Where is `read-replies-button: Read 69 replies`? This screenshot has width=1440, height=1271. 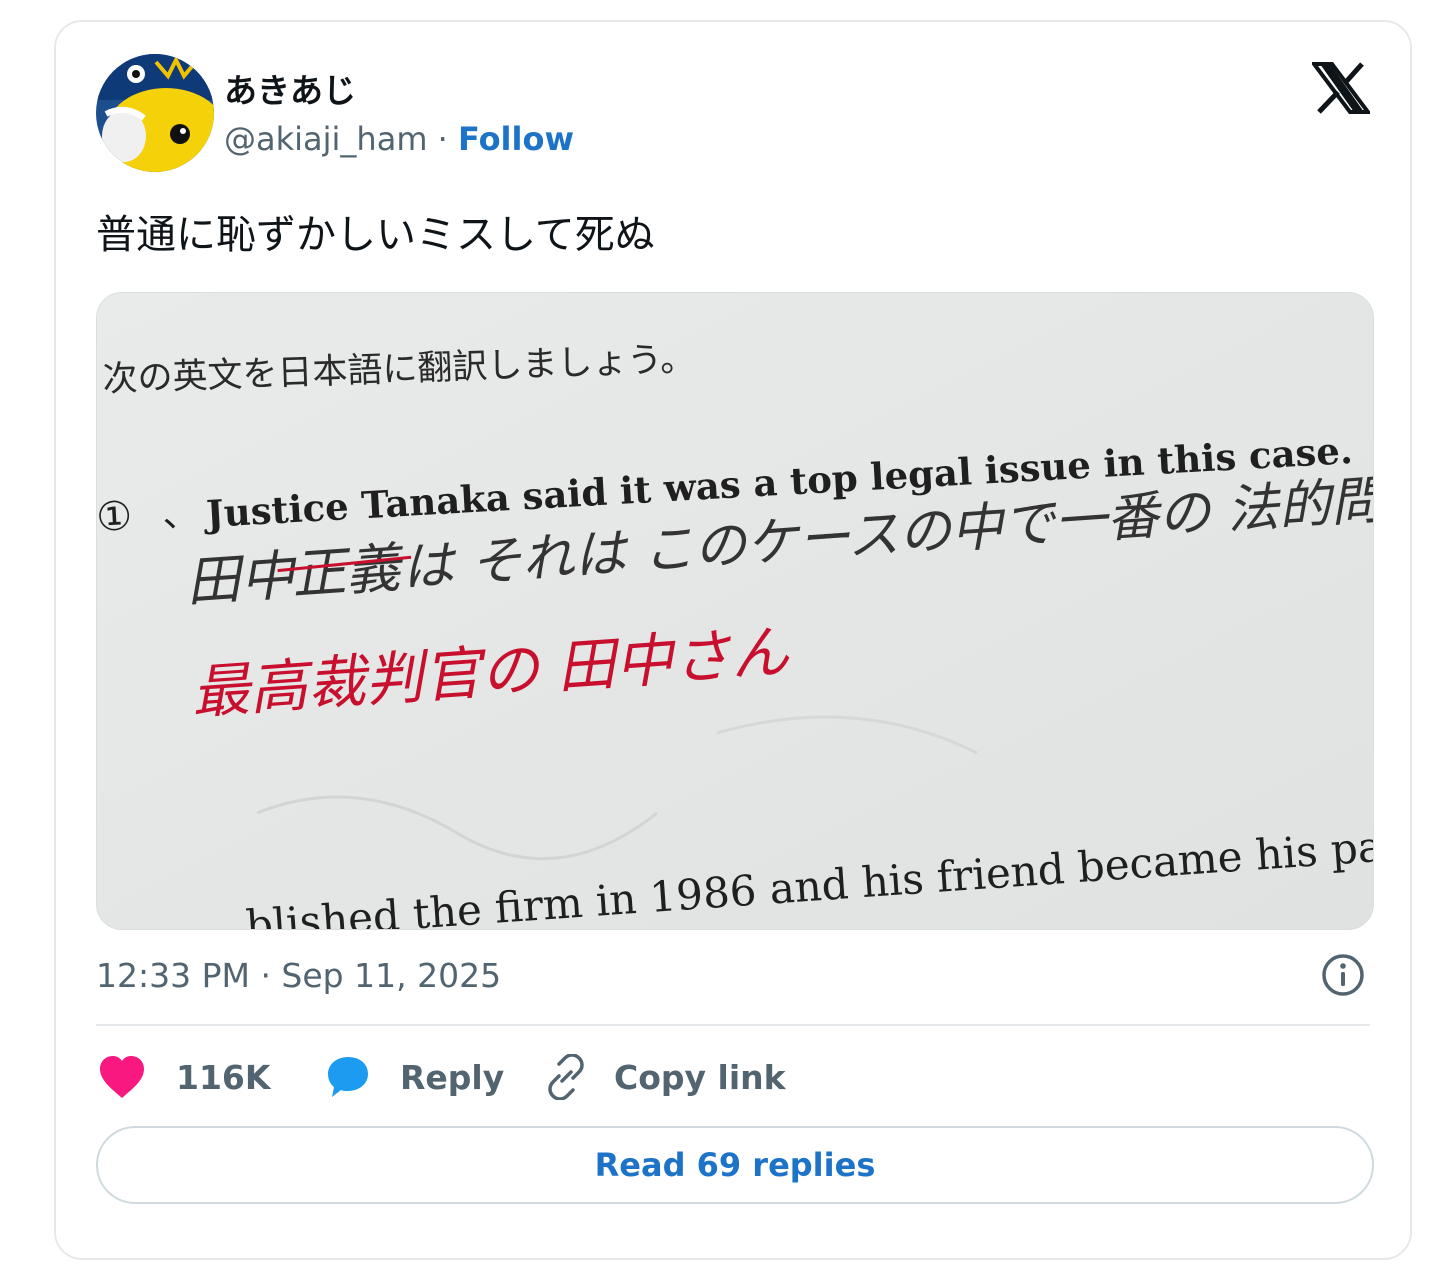
read-replies-button: Read 69 replies is located at coordinates (735, 1165).